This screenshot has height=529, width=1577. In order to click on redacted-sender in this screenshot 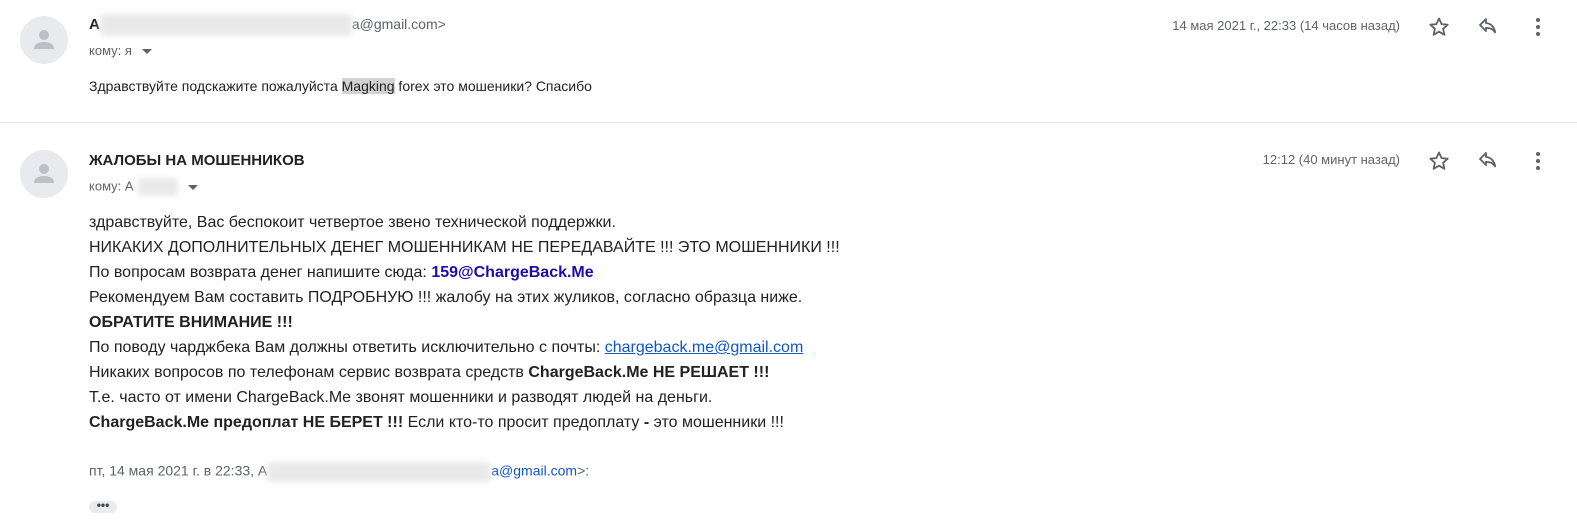, I will do `click(225, 25)`.